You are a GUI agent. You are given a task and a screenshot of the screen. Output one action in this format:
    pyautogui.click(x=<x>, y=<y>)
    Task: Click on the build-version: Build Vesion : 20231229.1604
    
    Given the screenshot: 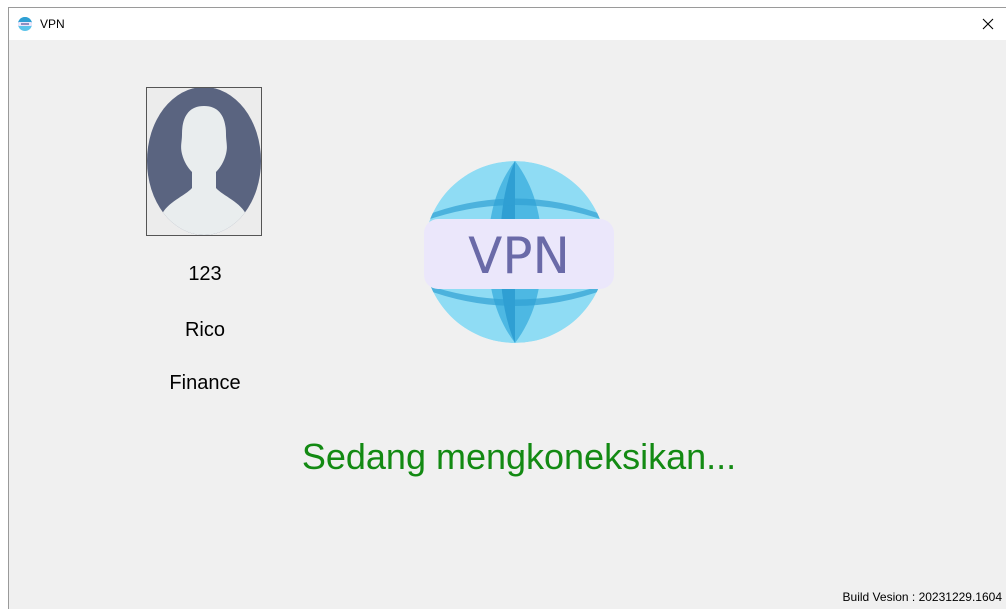 What is the action you would take?
    pyautogui.click(x=922, y=597)
    